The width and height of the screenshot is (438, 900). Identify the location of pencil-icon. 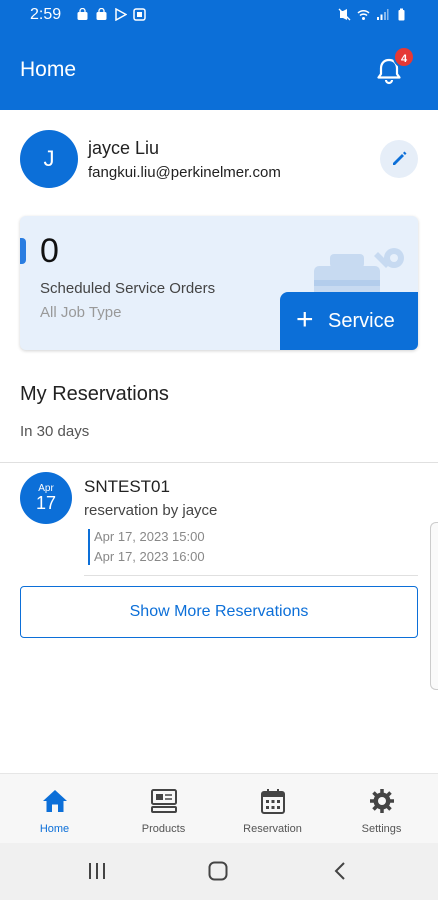
(400, 158).